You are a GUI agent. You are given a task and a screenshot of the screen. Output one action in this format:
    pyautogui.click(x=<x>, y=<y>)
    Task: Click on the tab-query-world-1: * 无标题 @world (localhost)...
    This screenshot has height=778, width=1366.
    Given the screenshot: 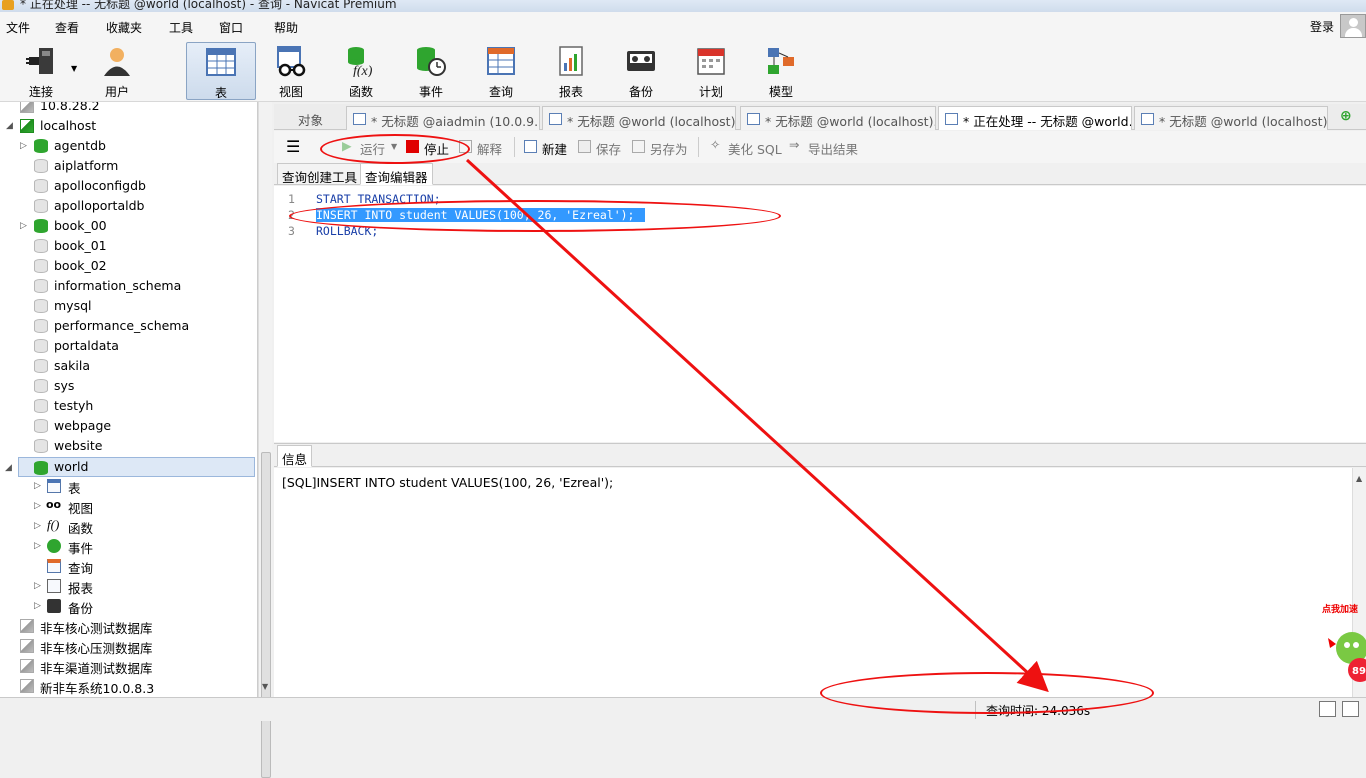 What is the action you would take?
    pyautogui.click(x=639, y=118)
    